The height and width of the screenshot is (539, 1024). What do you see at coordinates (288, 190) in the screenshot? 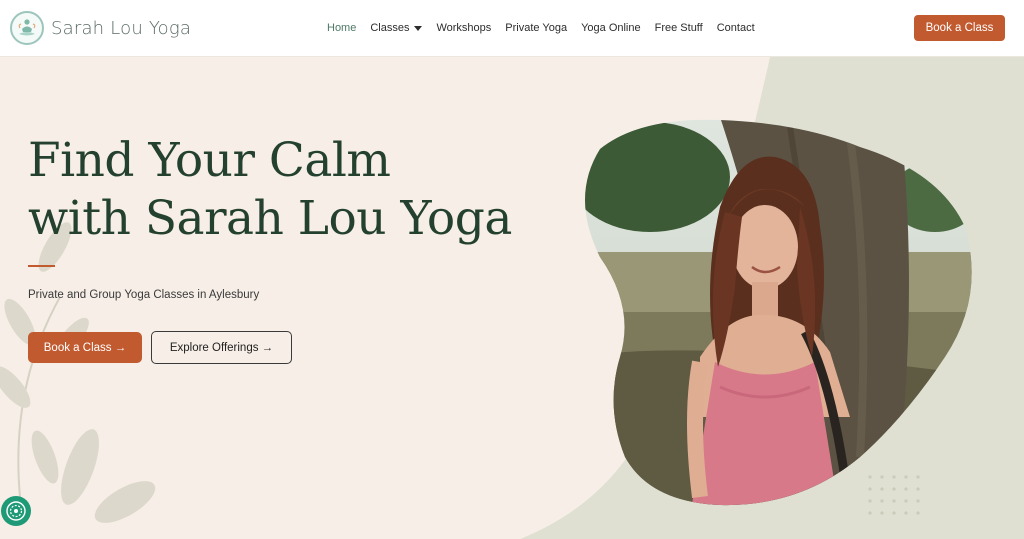
I see `hero-headline: Find Your Calm with Sarah Lou Yoga` at bounding box center [288, 190].